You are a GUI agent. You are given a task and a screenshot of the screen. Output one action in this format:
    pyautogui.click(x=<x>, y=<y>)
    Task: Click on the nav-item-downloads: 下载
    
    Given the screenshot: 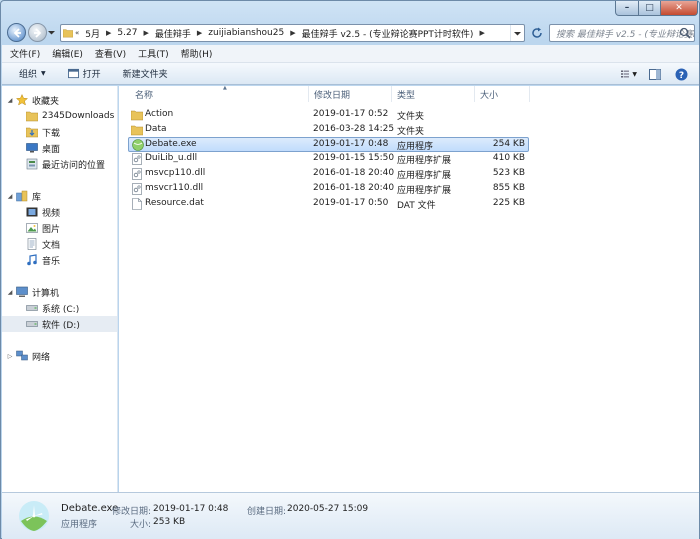 What is the action you would take?
    pyautogui.click(x=43, y=132)
    